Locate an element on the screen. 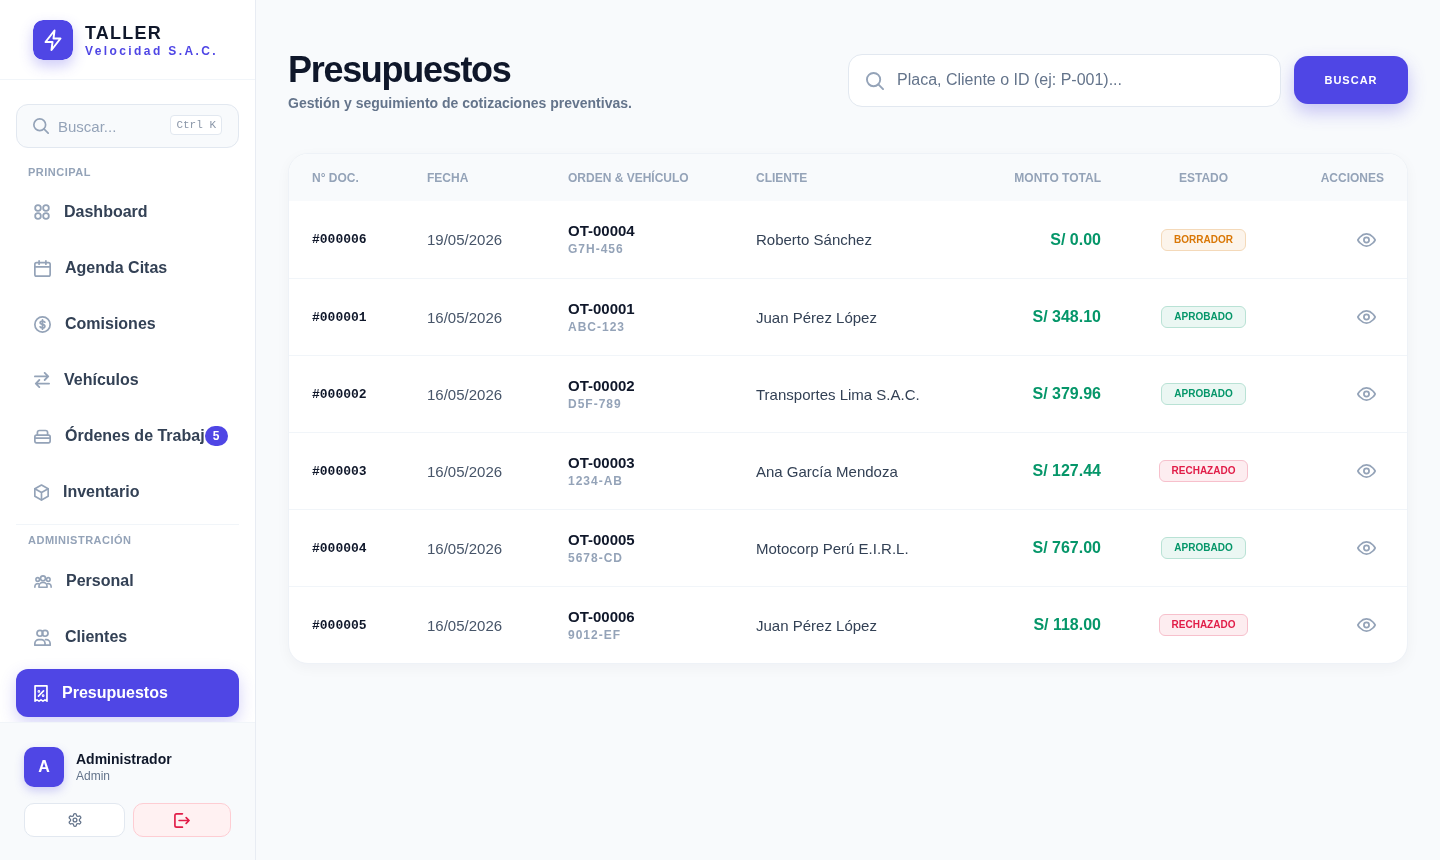 The width and height of the screenshot is (1440, 860). plate-number: 1234-AB is located at coordinates (596, 480).